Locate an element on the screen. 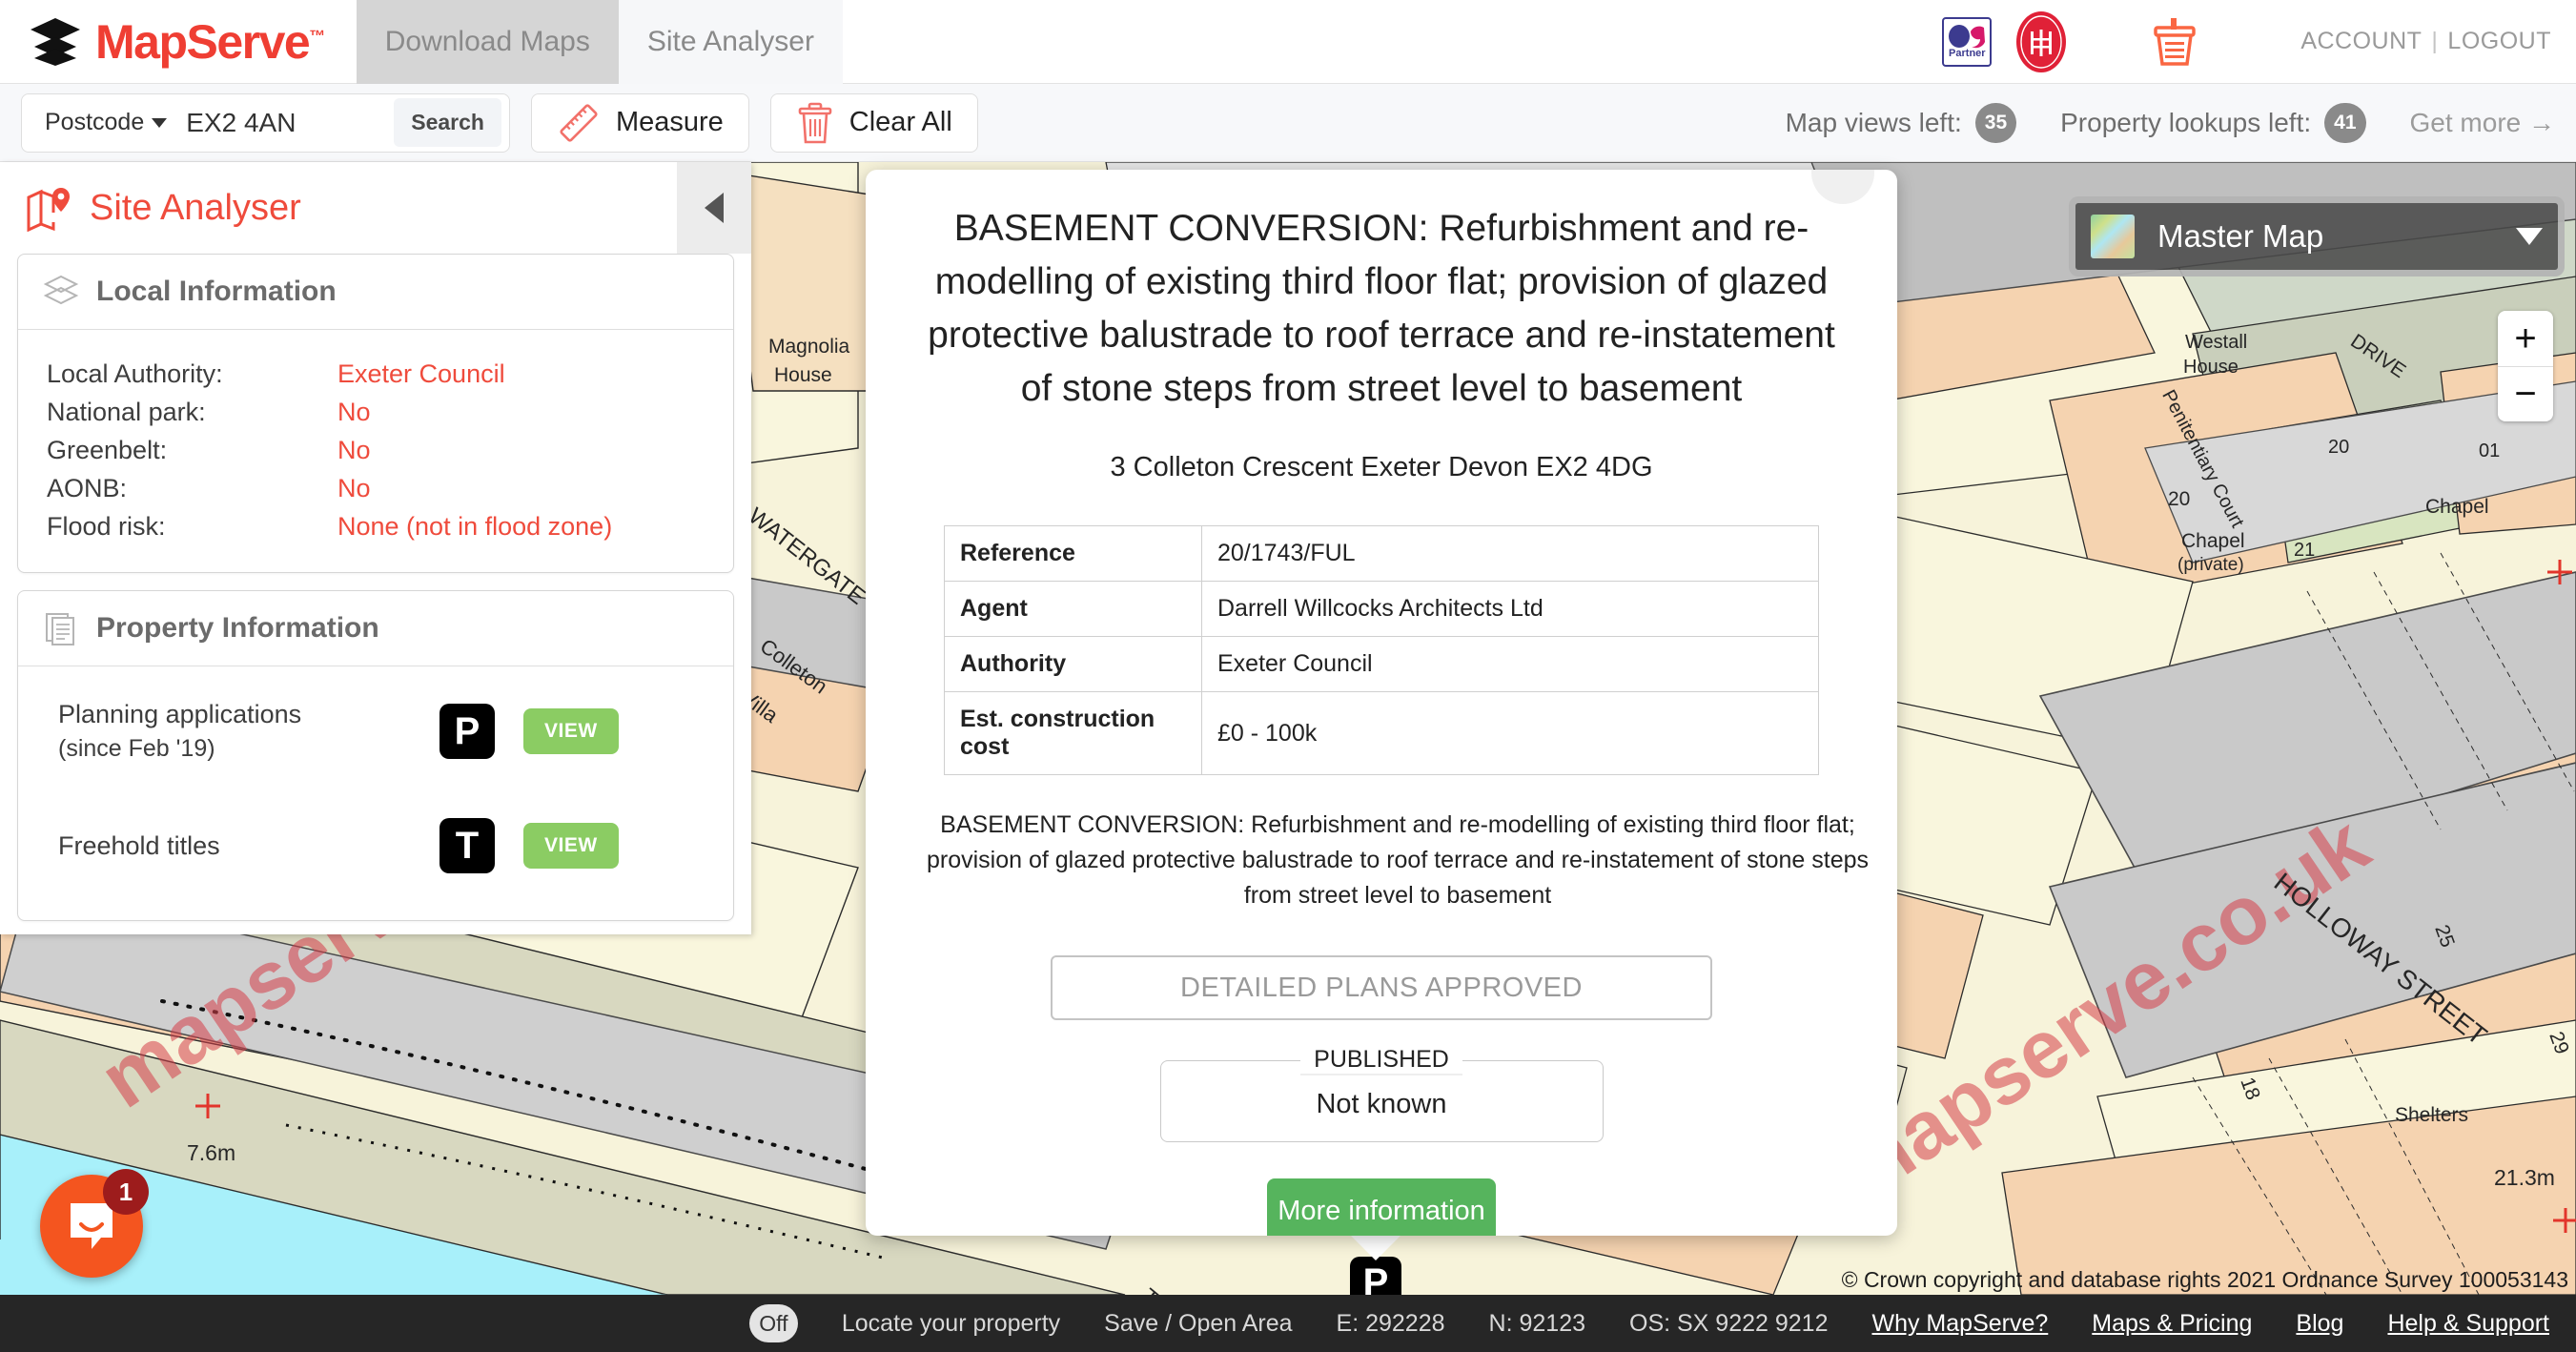 The height and width of the screenshot is (1352, 2576). table-cell-value: Darrell Willcocks Architects Ltd is located at coordinates (1510, 609).